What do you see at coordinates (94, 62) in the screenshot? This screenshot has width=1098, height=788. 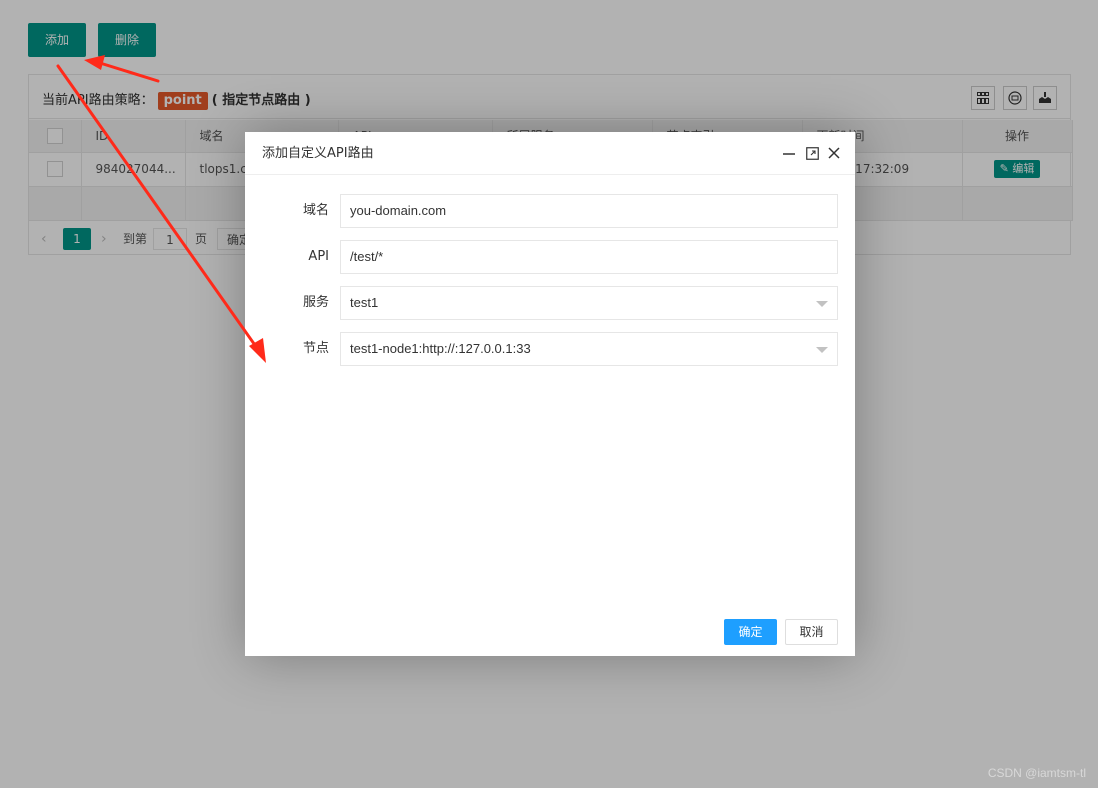 I see `arrow-head-add` at bounding box center [94, 62].